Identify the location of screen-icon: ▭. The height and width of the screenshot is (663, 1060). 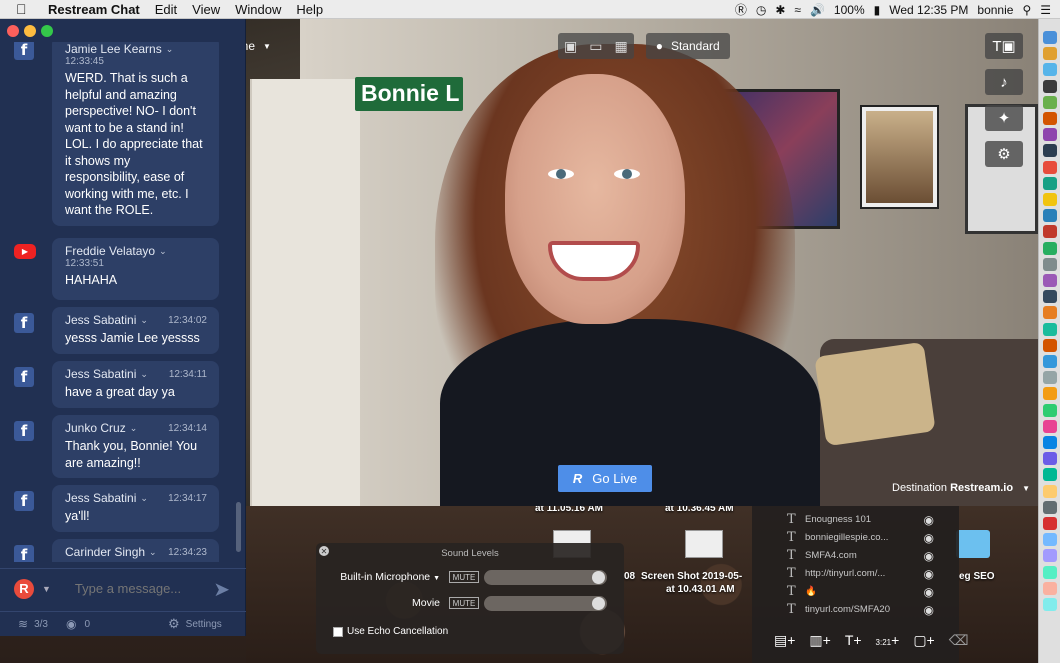
(595, 46).